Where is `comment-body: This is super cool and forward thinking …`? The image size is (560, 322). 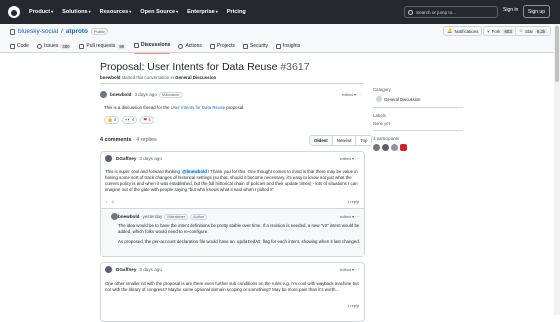 comment-body: This is super cool and forward thinking … is located at coordinates (231, 180).